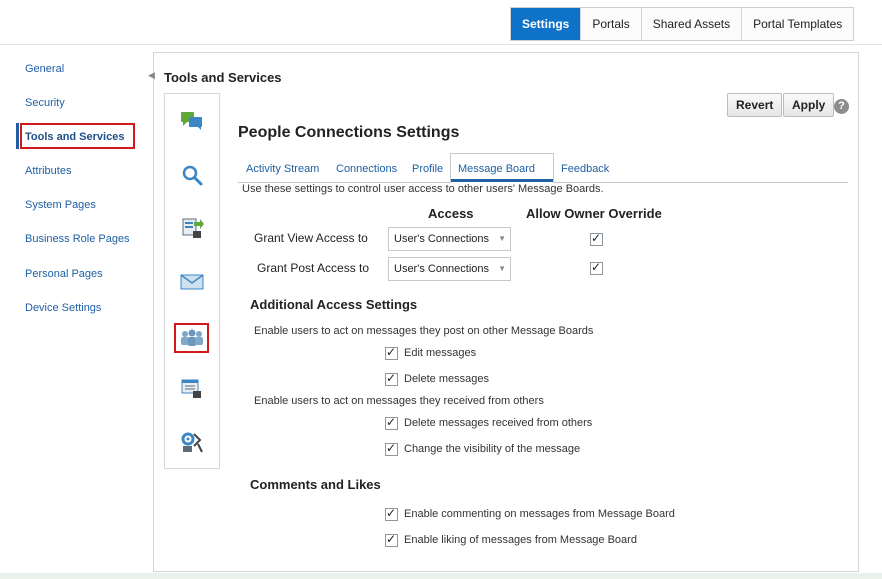 The image size is (882, 579). Describe the element at coordinates (44, 69) in the screenshot. I see `sidebar-item-general: General` at that location.